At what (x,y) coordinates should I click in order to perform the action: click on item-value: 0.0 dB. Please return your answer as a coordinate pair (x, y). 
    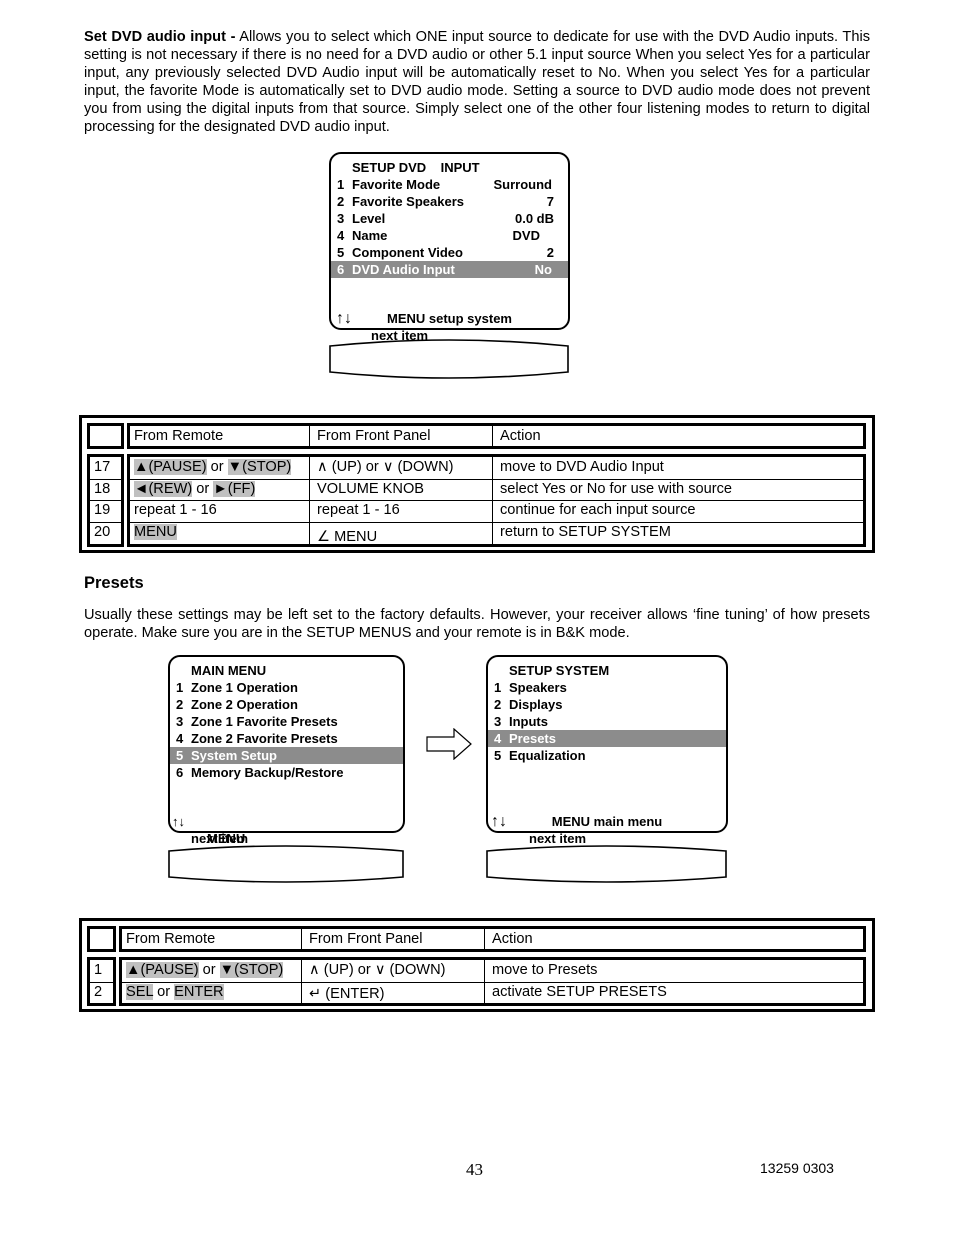
    Looking at the image, I should click on (534, 218).